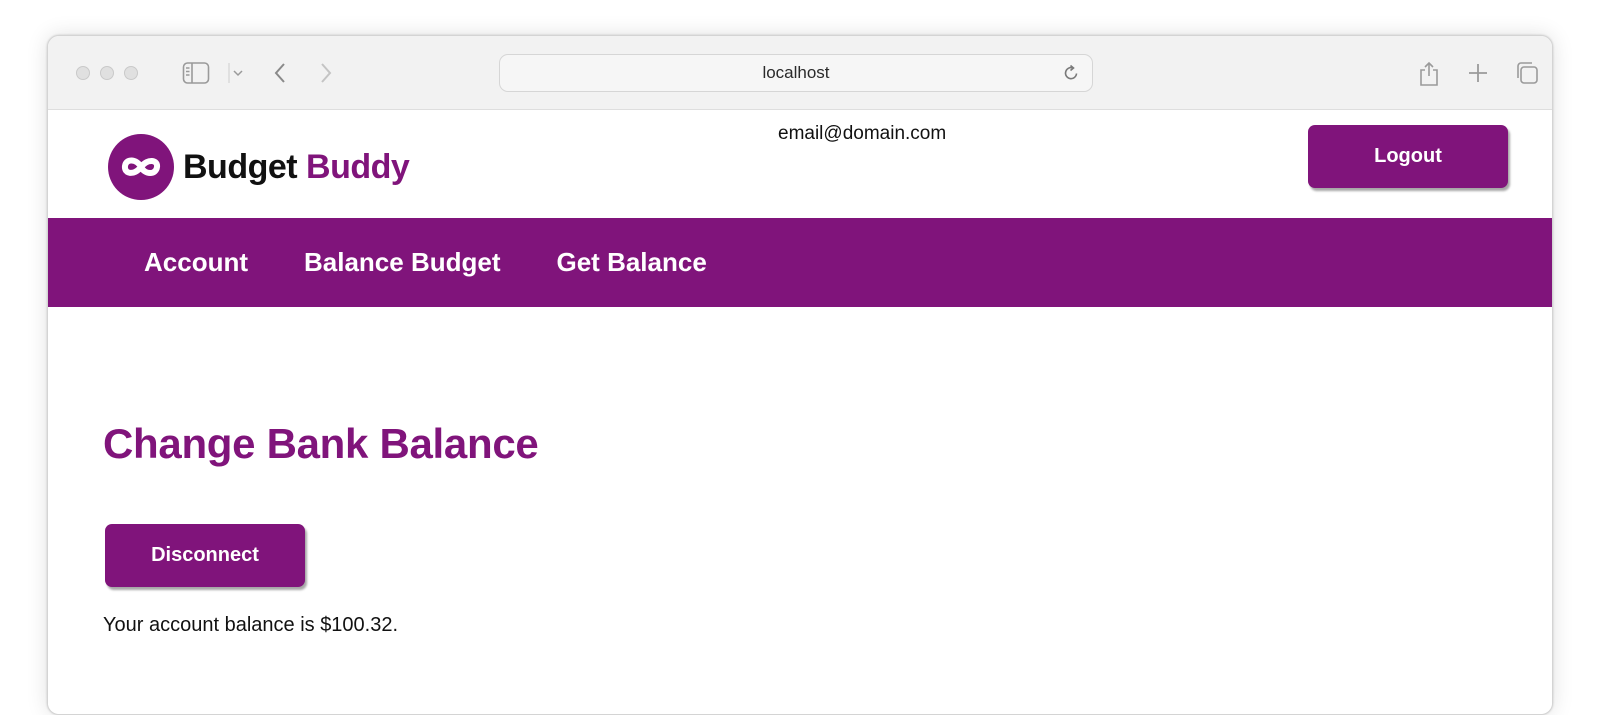 The height and width of the screenshot is (715, 1600). What do you see at coordinates (107, 73) in the screenshot?
I see `minimize-window-button` at bounding box center [107, 73].